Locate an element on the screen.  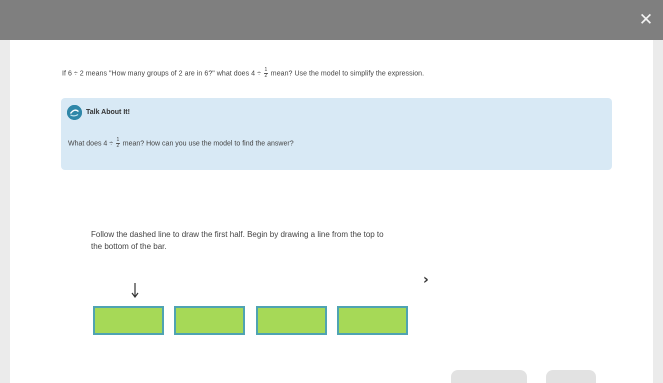
reset-button is located at coordinates (571, 376).